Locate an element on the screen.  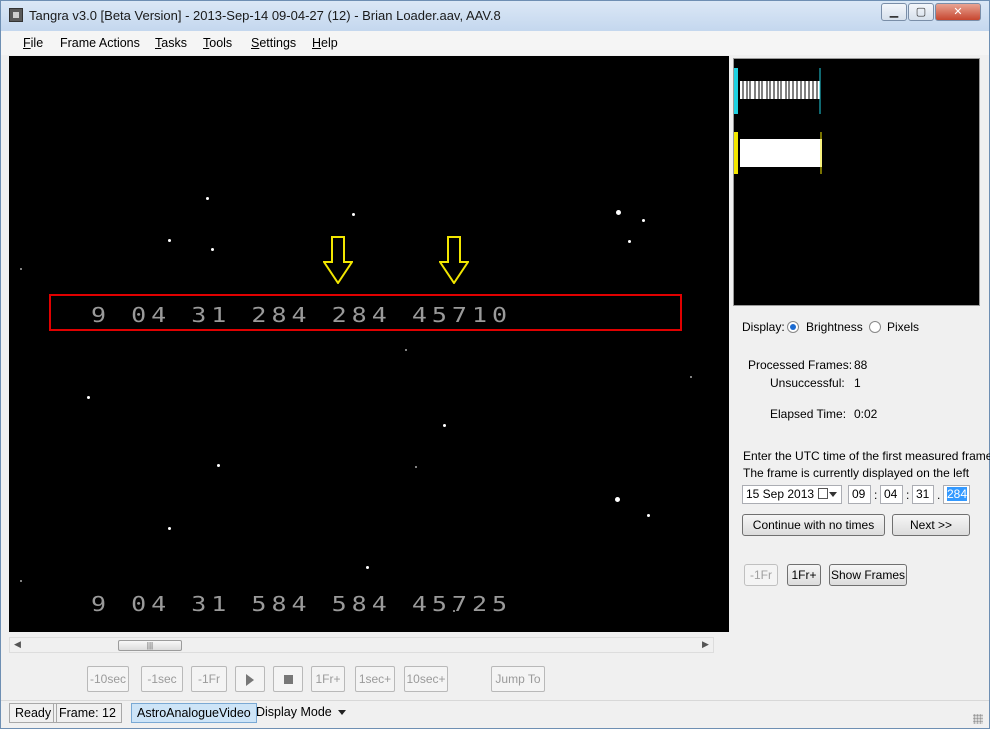
stop-icon is located at coordinates (288, 680).